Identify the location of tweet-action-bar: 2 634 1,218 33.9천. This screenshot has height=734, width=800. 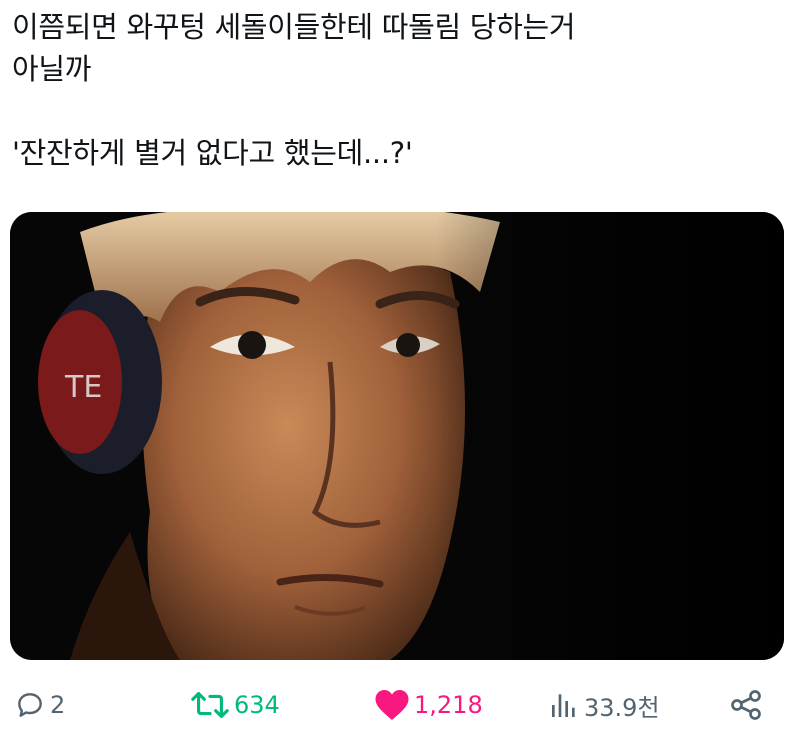
(400, 705).